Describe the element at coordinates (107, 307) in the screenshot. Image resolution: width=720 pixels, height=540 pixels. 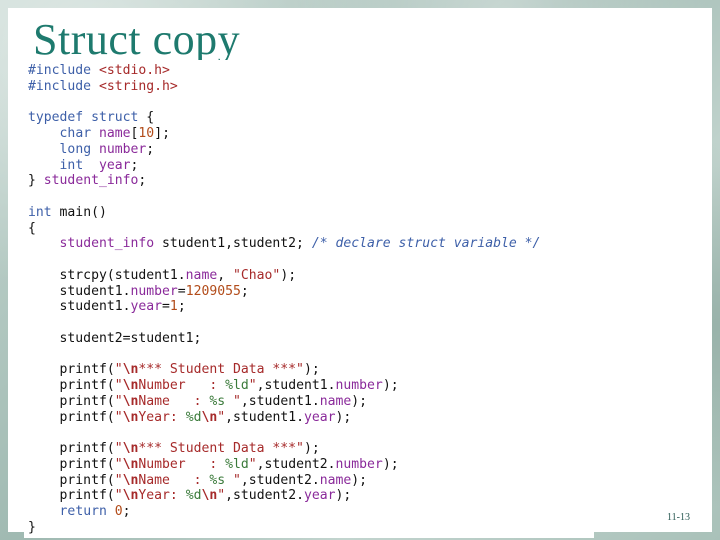
I see `code-line: student1.year=1;` at that location.